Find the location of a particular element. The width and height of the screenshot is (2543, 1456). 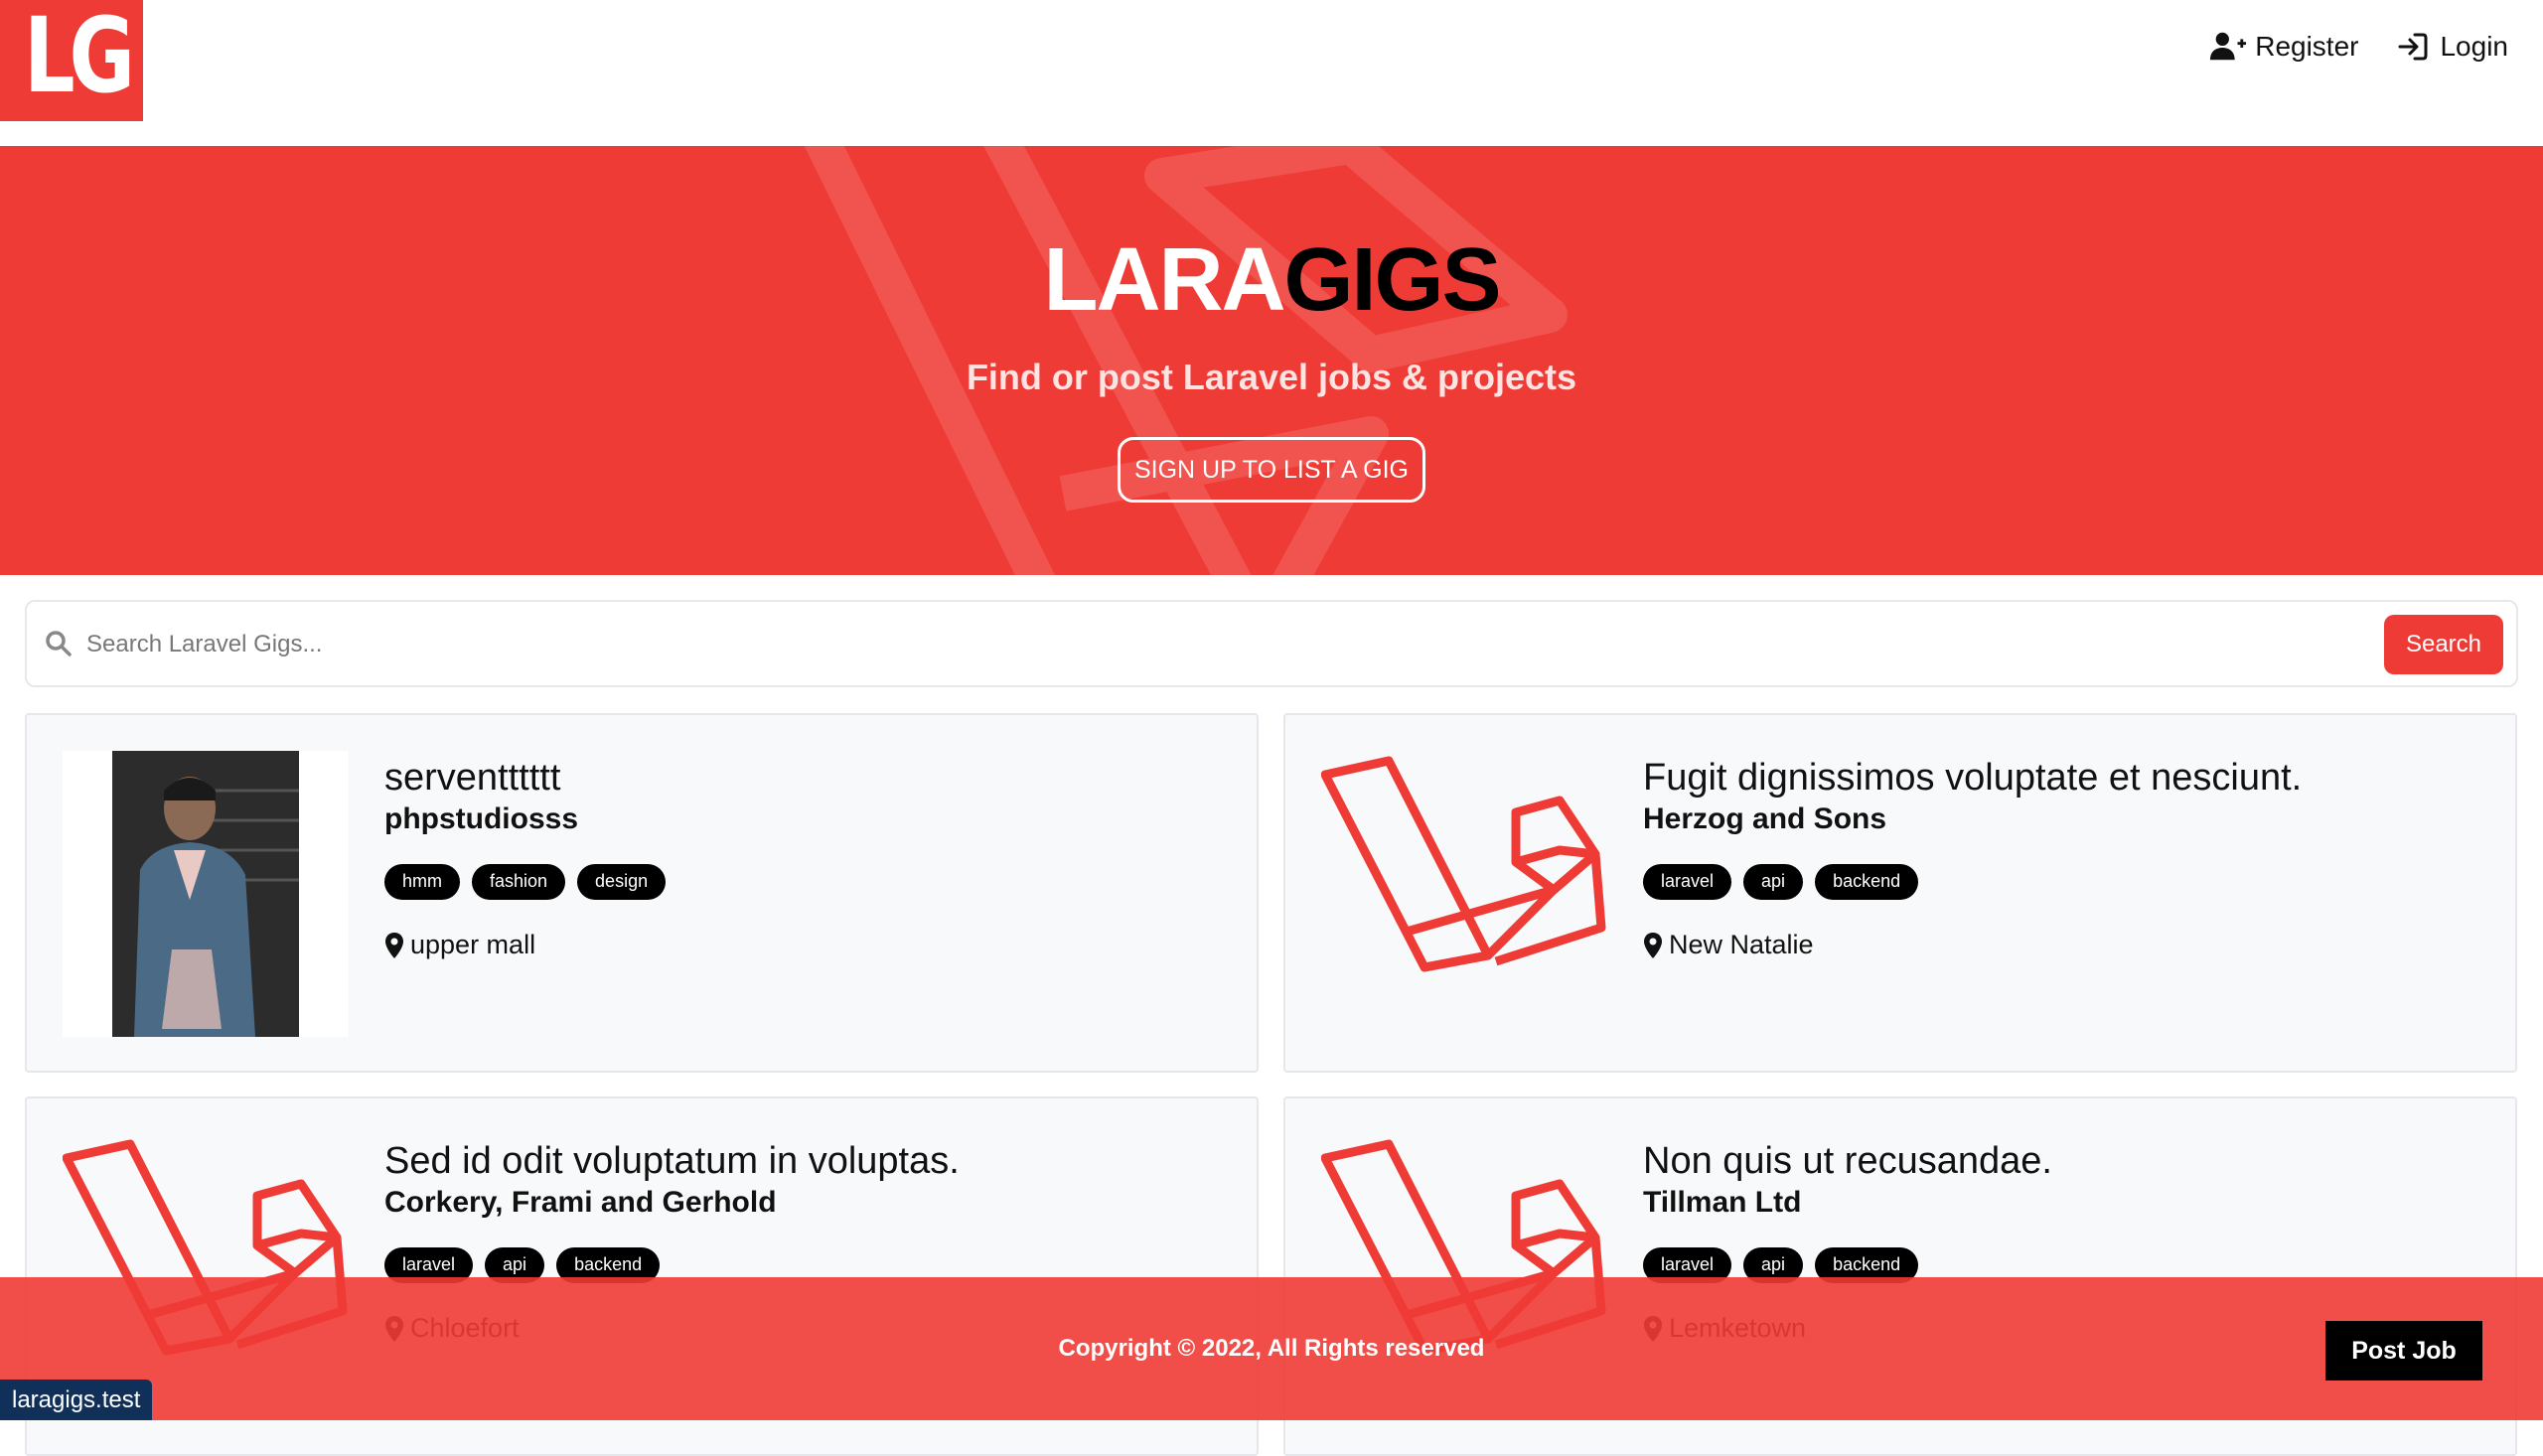

login-icon is located at coordinates (2413, 47).